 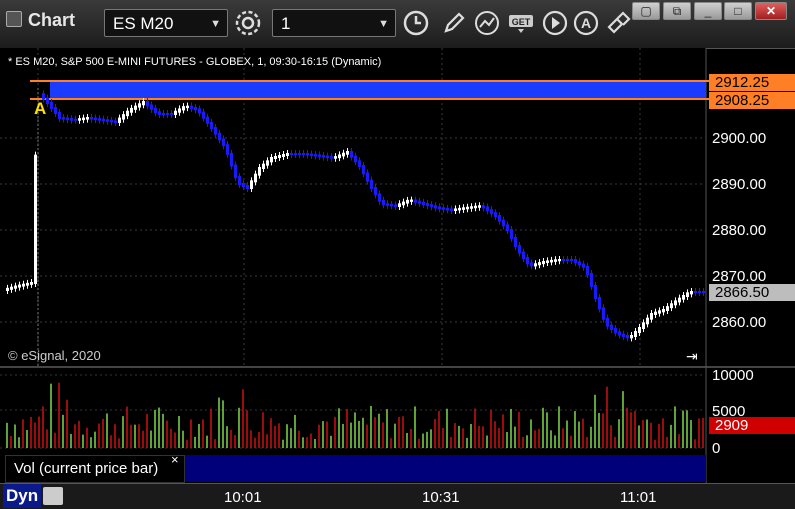 What do you see at coordinates (243, 497) in the screenshot?
I see `time-axis-label: 10:01` at bounding box center [243, 497].